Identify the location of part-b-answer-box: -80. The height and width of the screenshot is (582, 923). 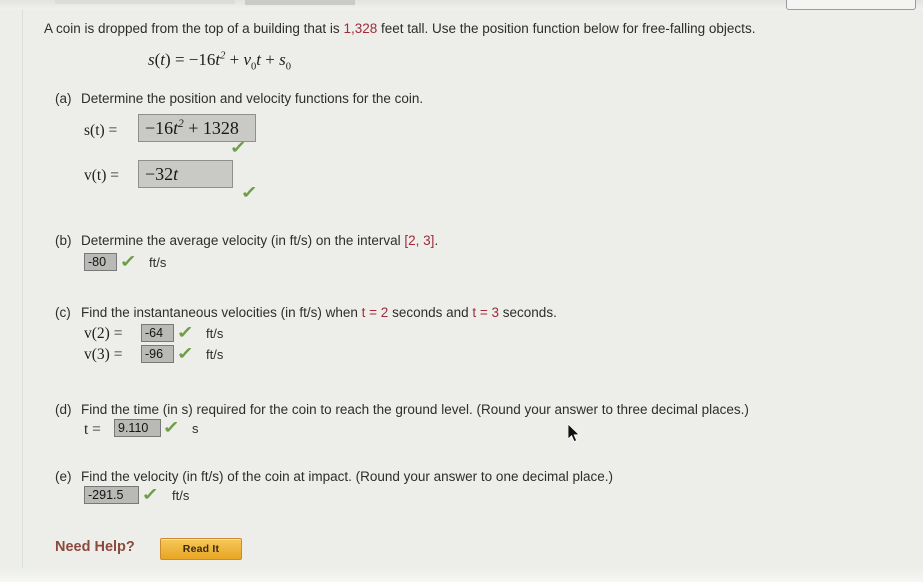
(100, 262).